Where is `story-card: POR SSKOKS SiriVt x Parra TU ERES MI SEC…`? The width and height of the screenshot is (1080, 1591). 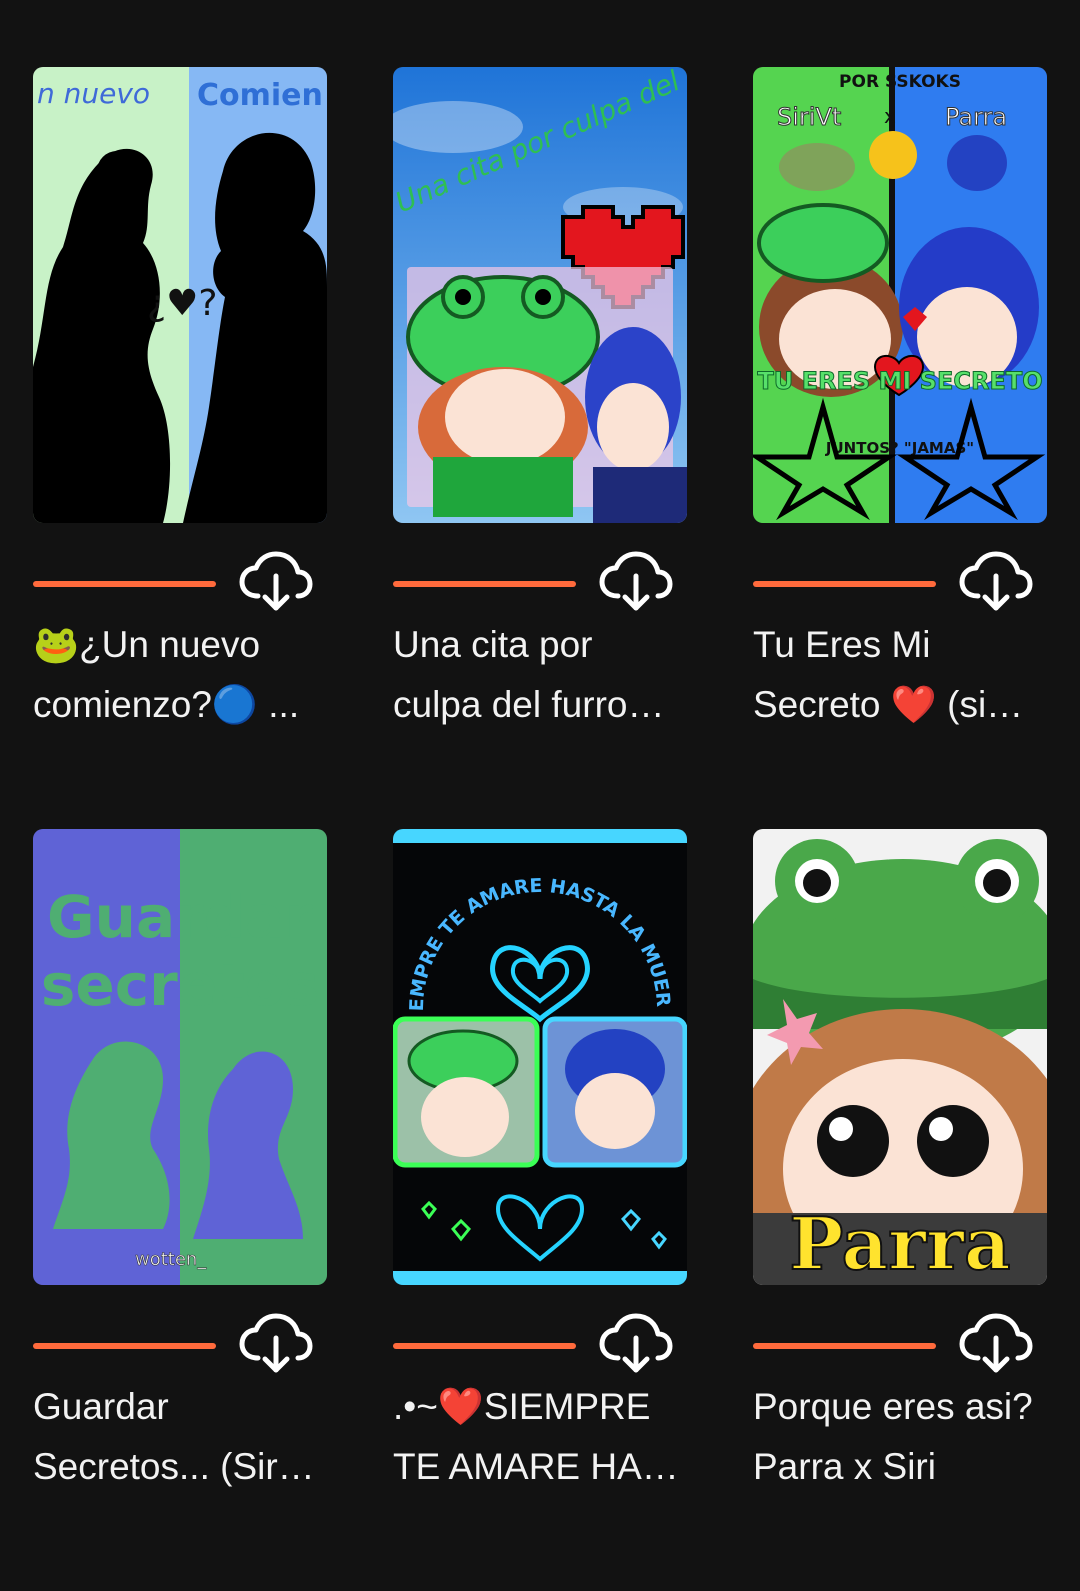
story-card: POR SSKOKS SiriVt x Parra TU ERES MI SEC… is located at coordinates (900, 448).